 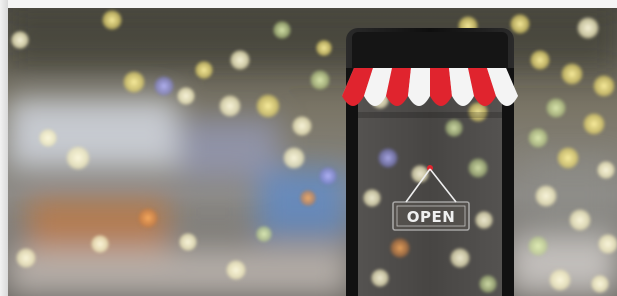 I want to click on top-border, so click(x=308, y=4).